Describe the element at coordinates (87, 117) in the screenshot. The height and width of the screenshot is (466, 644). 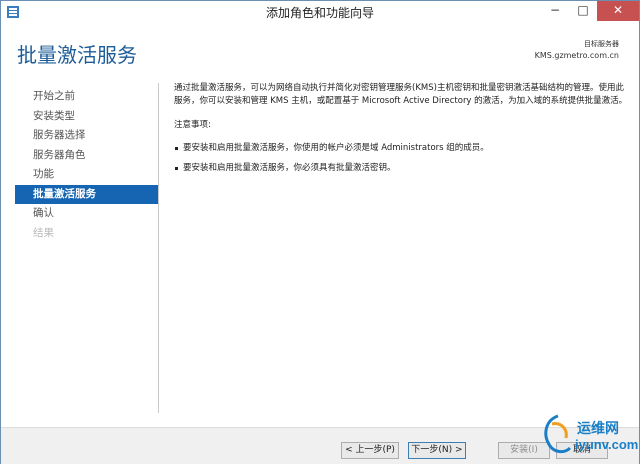
I see `nav-item-installation-type: 安装类型` at that location.